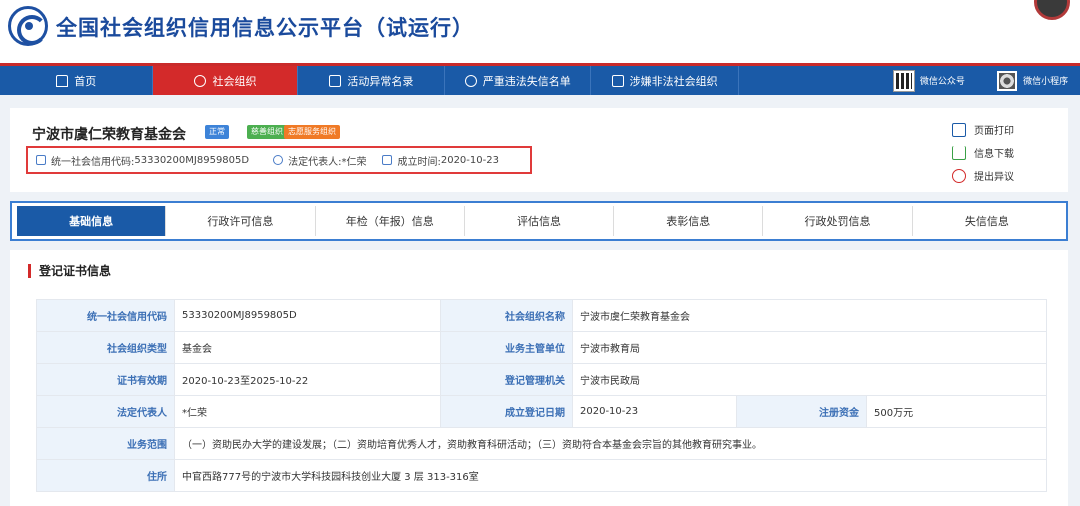 The width and height of the screenshot is (1080, 506). I want to click on tab-admin-license: 行政许可信息, so click(241, 221).